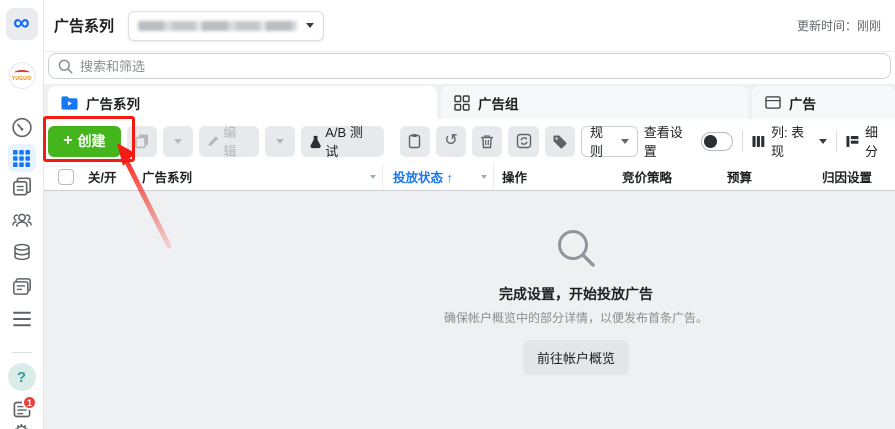 The image size is (895, 429). What do you see at coordinates (22, 352) in the screenshot?
I see `sidebar-divider` at bounding box center [22, 352].